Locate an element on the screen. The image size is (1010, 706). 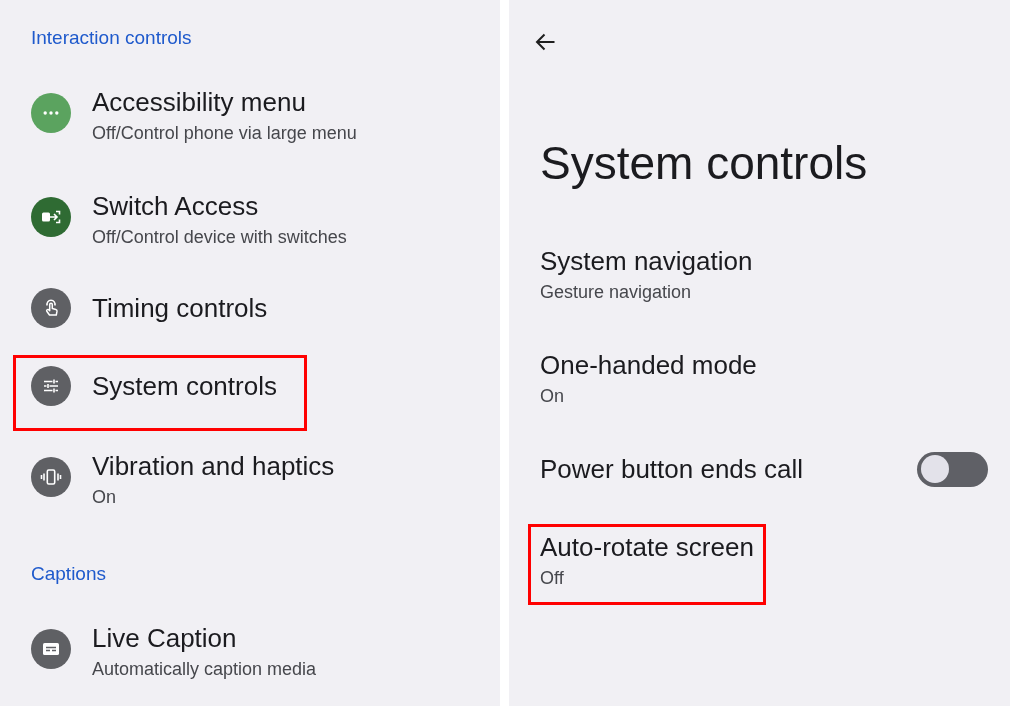
setting-item: Accessibility menu Off/Control phone via large menu is located at coordinates (194, 113).